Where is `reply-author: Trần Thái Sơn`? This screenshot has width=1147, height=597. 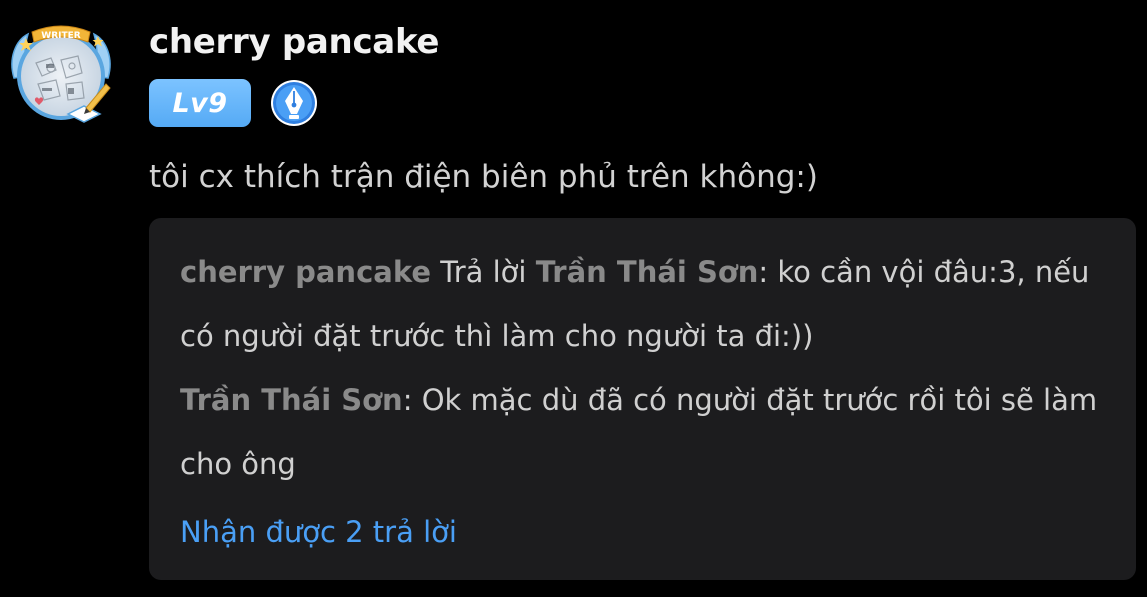
reply-author: Trần Thái Sơn is located at coordinates (291, 400).